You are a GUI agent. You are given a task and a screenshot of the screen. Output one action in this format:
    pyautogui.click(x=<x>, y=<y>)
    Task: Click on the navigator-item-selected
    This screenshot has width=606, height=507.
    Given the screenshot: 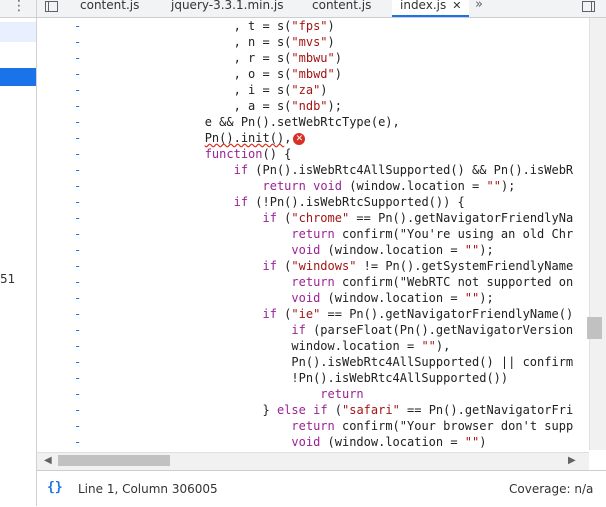 What is the action you would take?
    pyautogui.click(x=18, y=32)
    